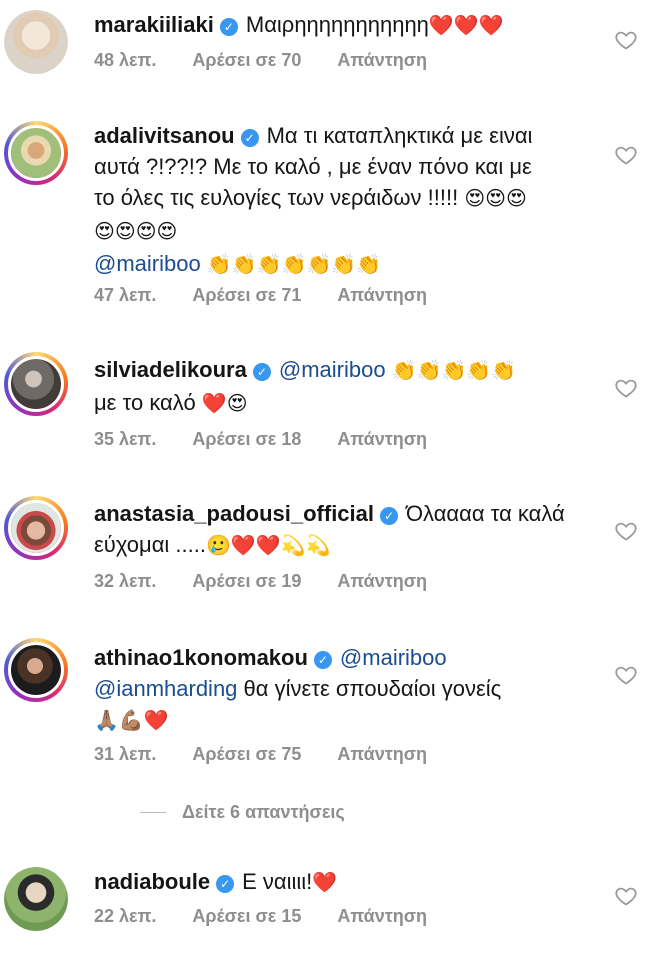 This screenshot has height=959, width=650. I want to click on comment-emoji: 👏👏👏👏👏, so click(454, 371).